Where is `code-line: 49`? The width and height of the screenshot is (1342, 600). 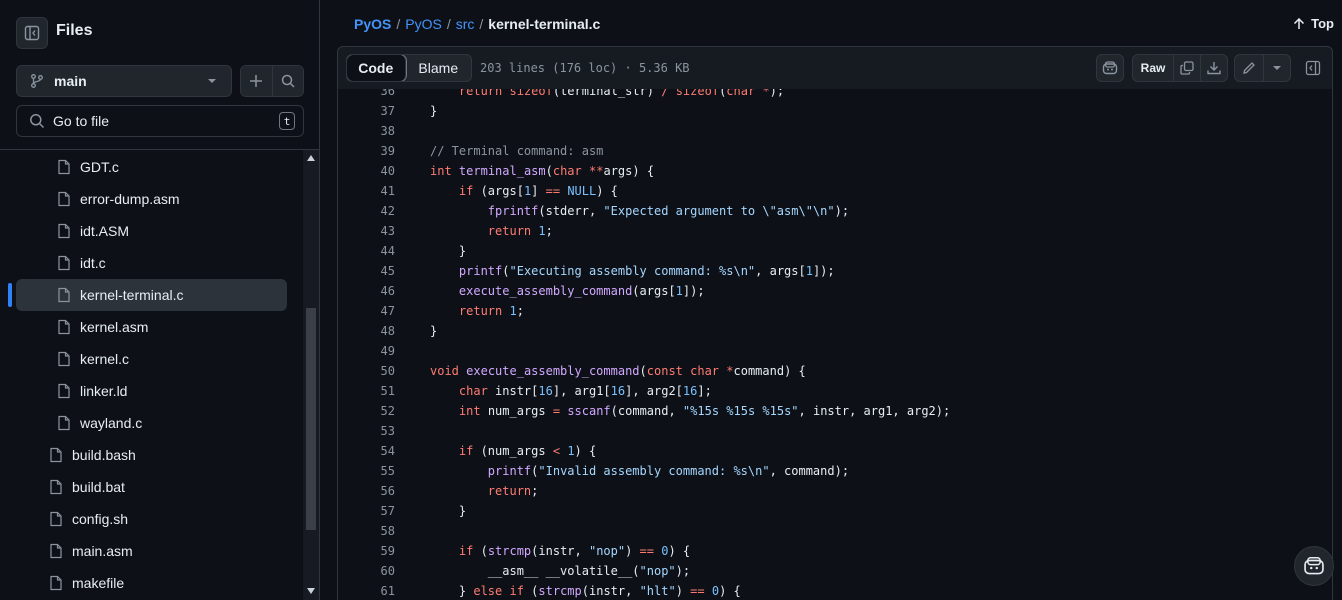
code-line: 49 is located at coordinates (835, 351).